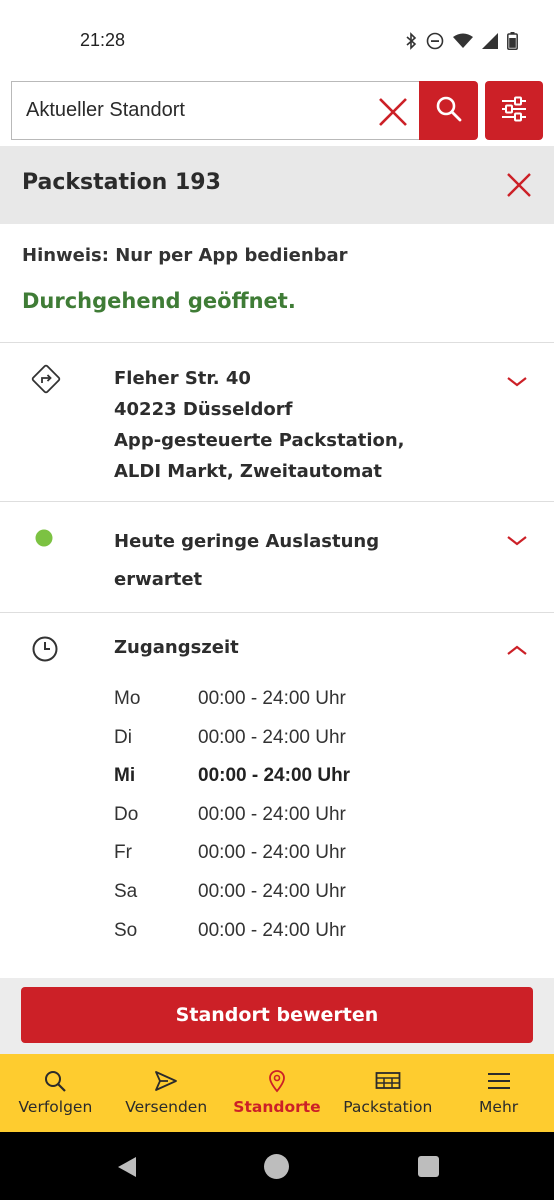 The width and height of the screenshot is (554, 1200). I want to click on opening-status: Durchgehend geöffnet., so click(159, 301).